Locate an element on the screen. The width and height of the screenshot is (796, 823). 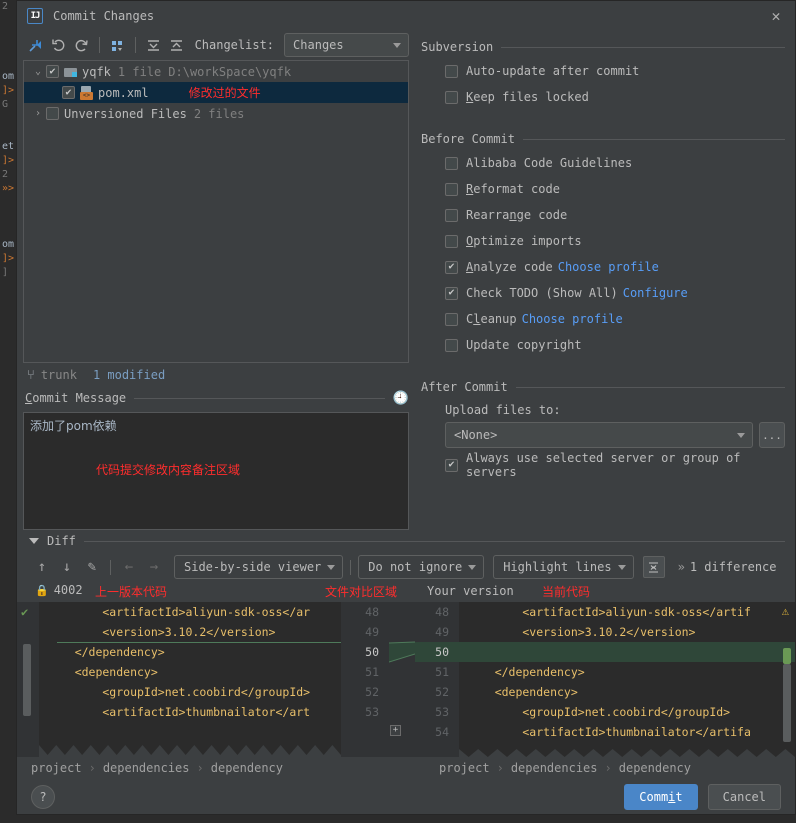
tree-row-unversioned-files: › Unversioned Files 2 files is located at coordinates (216, 113).